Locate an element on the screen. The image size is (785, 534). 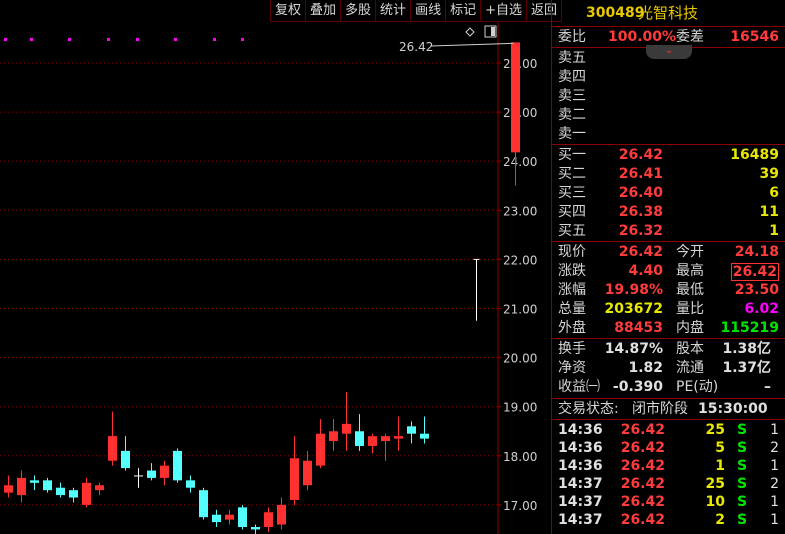
fund-label: 流通 is located at coordinates (690, 368).